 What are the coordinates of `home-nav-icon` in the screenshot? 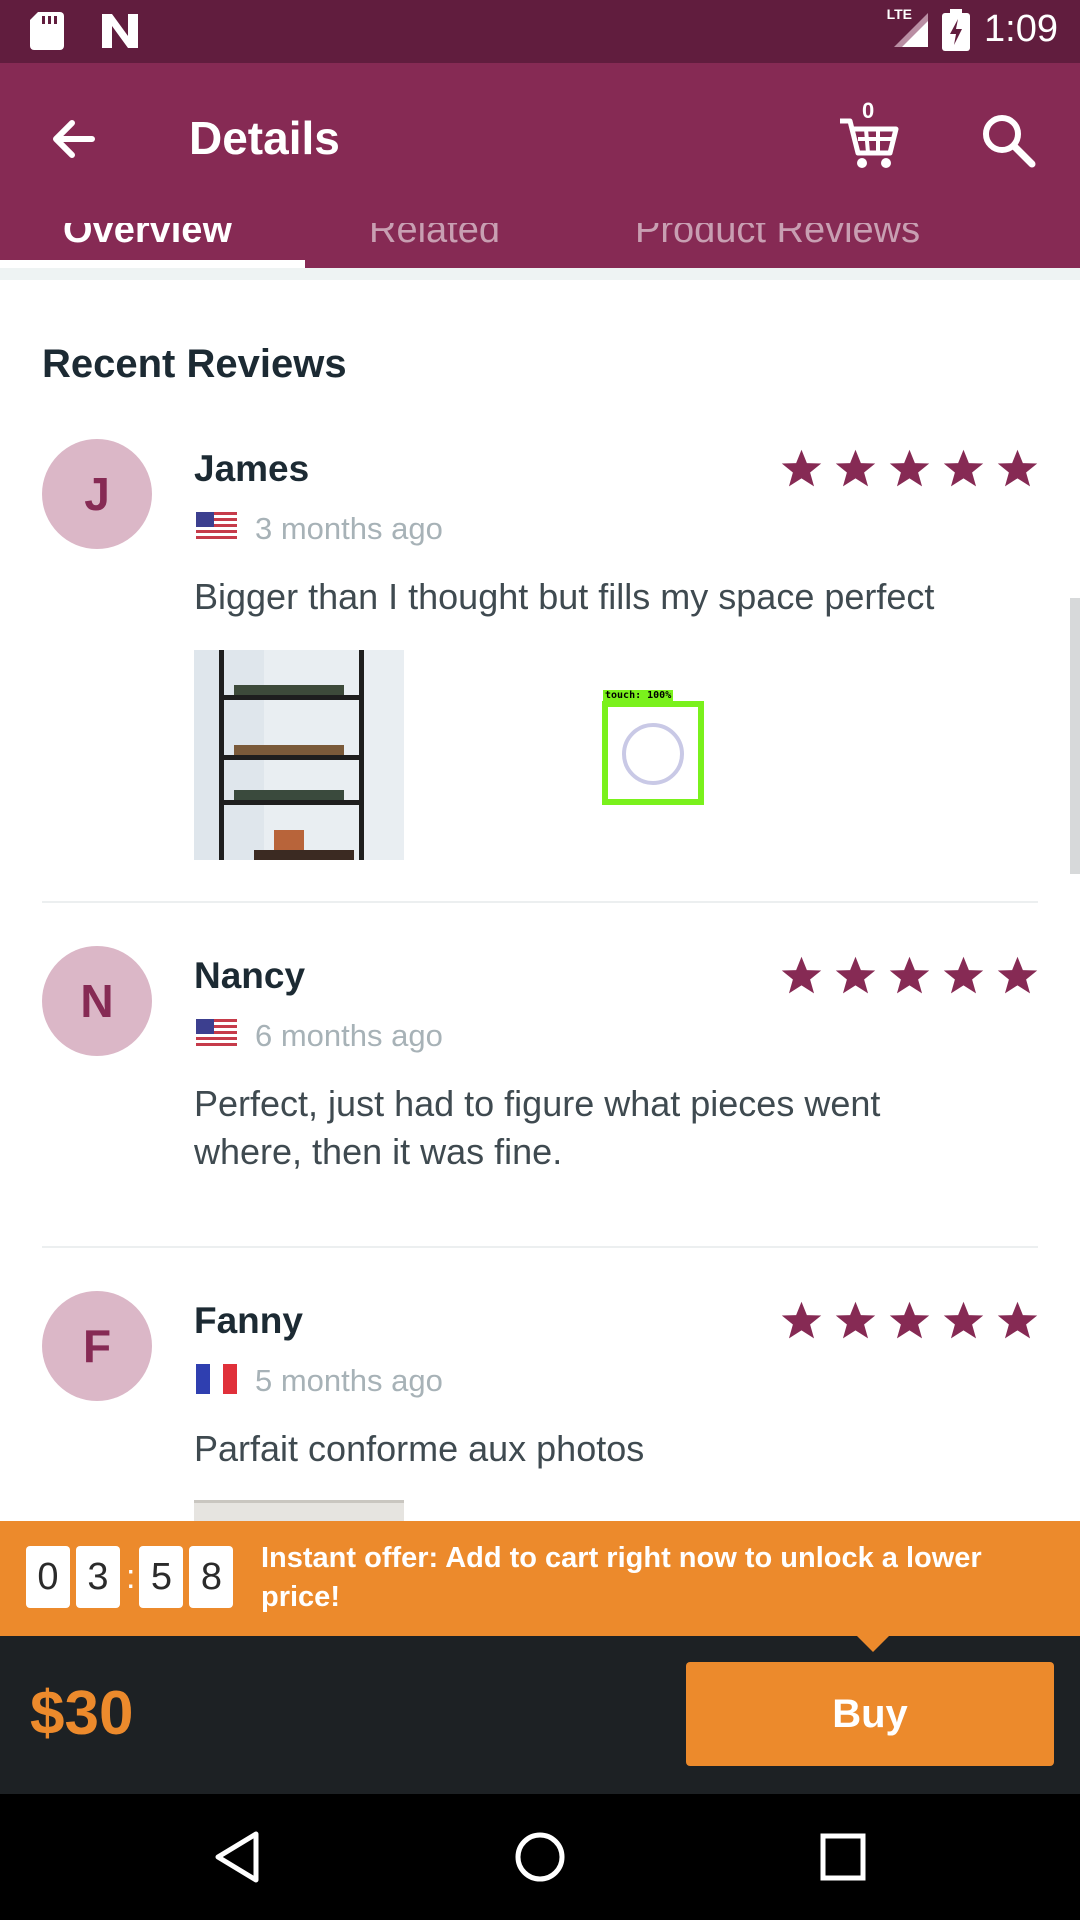 It's located at (540, 1857).